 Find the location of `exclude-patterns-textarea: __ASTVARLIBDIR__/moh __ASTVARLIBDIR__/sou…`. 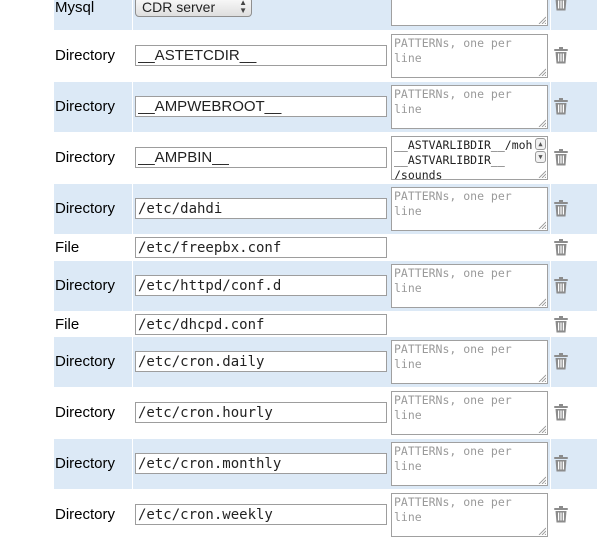

exclude-patterns-textarea: __ASTVARLIBDIR__/moh __ASTVARLIBDIR__/sou… is located at coordinates (469, 158).